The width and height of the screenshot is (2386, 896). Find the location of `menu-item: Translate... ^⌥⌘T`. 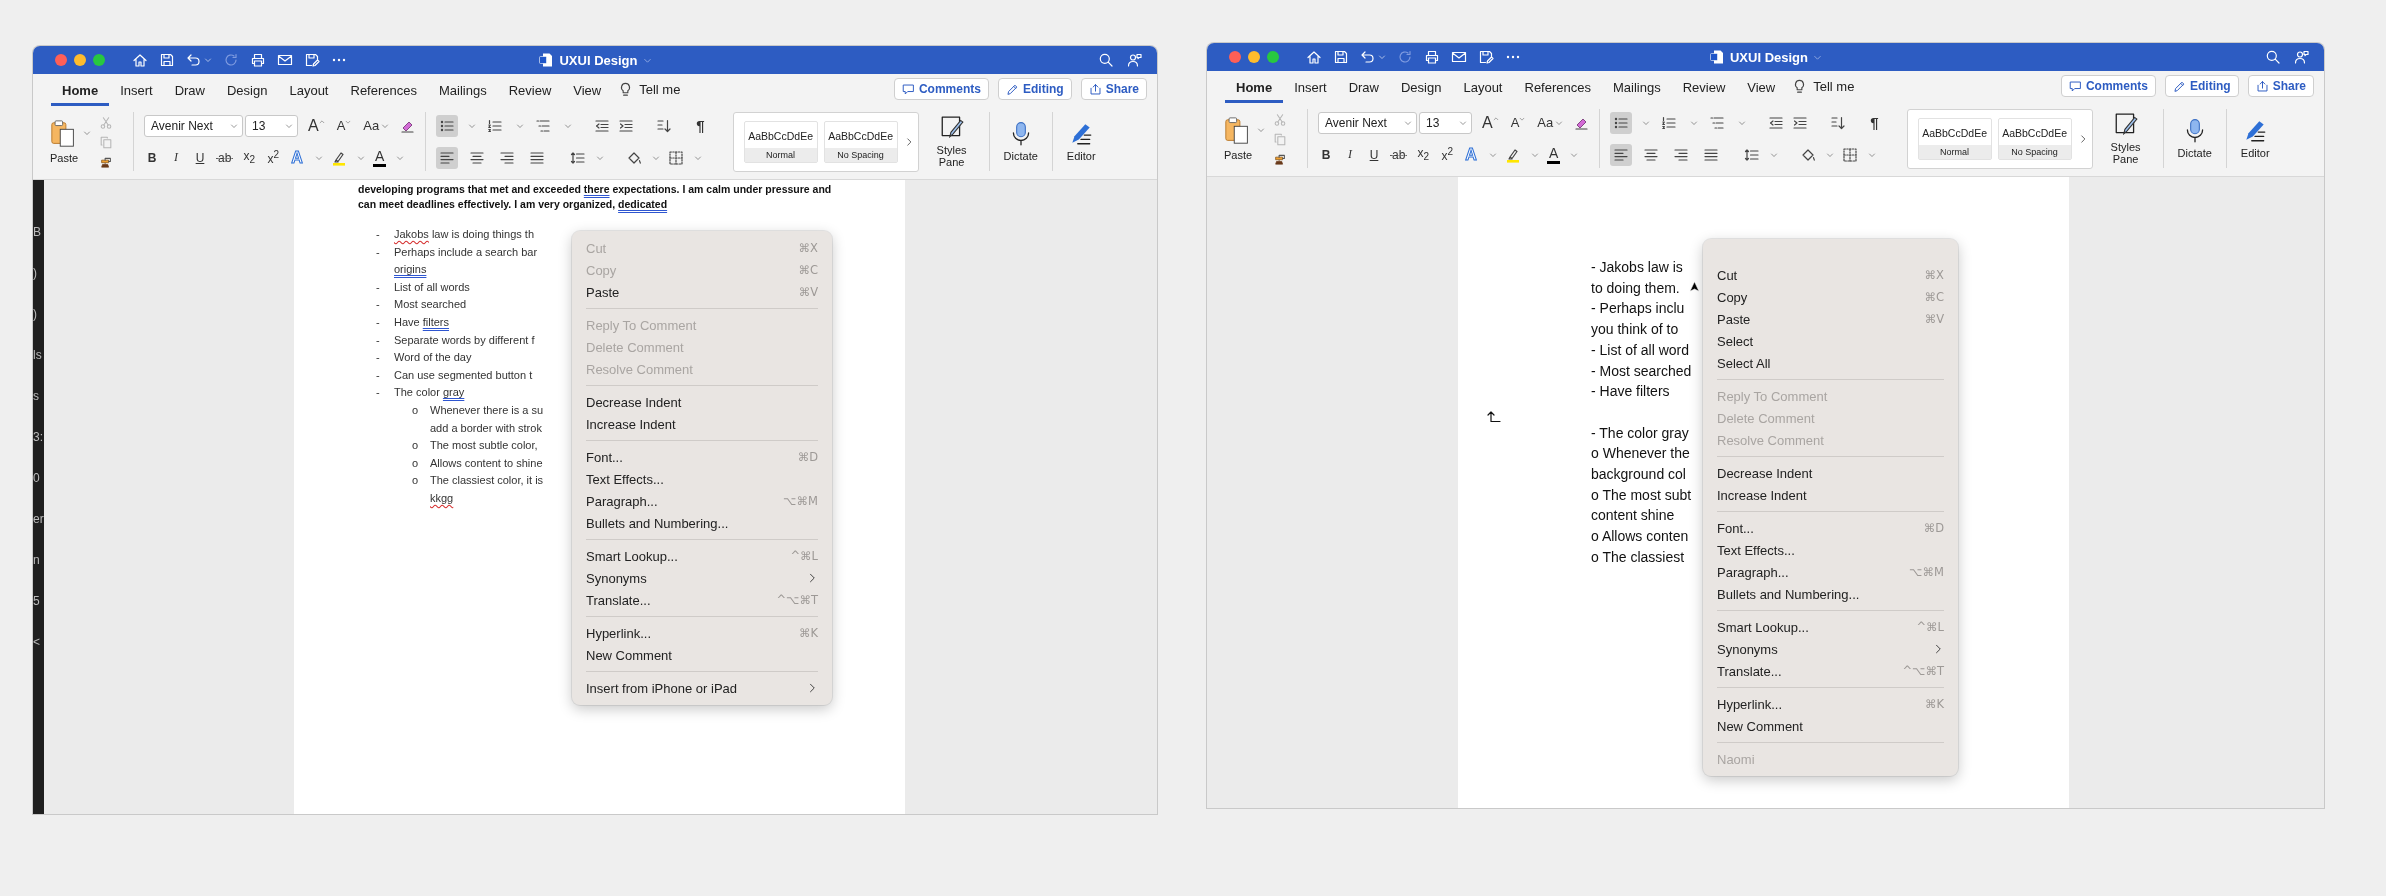

menu-item: Translate... ^⌥⌘T is located at coordinates (1830, 671).